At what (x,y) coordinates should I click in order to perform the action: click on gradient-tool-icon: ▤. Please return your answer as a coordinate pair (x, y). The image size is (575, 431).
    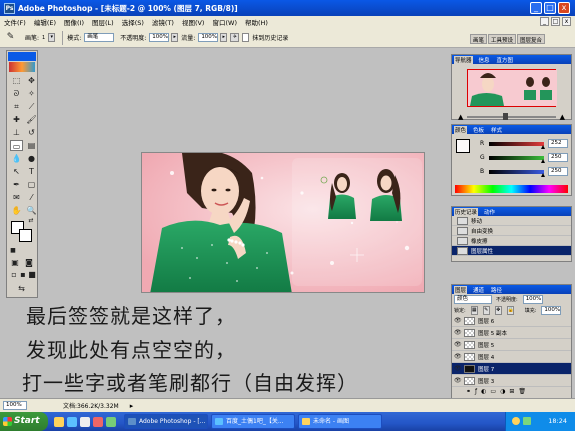
    Looking at the image, I should click on (31, 145).